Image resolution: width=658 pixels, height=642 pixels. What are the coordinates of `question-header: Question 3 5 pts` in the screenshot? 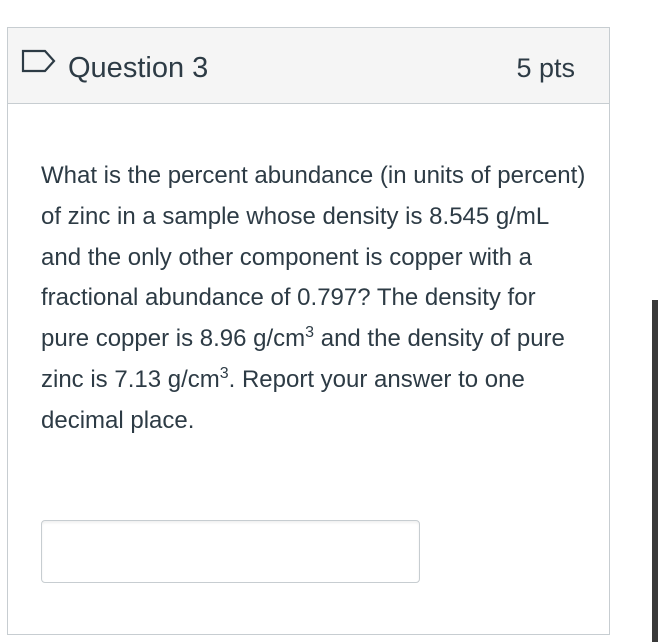 It's located at (308, 66).